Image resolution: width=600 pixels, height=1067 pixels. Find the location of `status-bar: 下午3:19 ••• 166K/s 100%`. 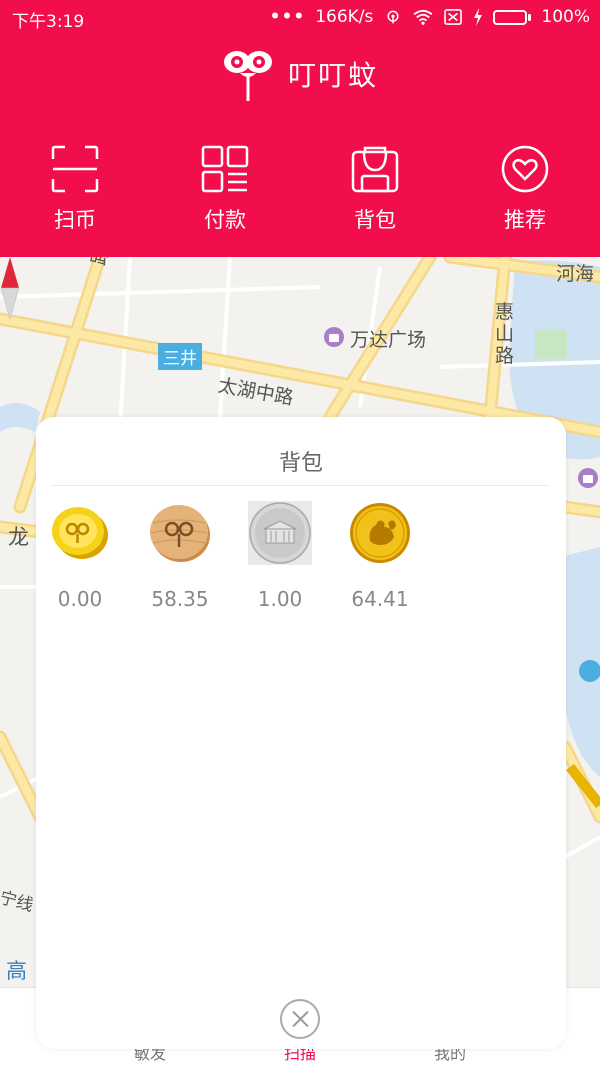

status-bar: 下午3:19 ••• 166K/s 100% is located at coordinates (300, 17).